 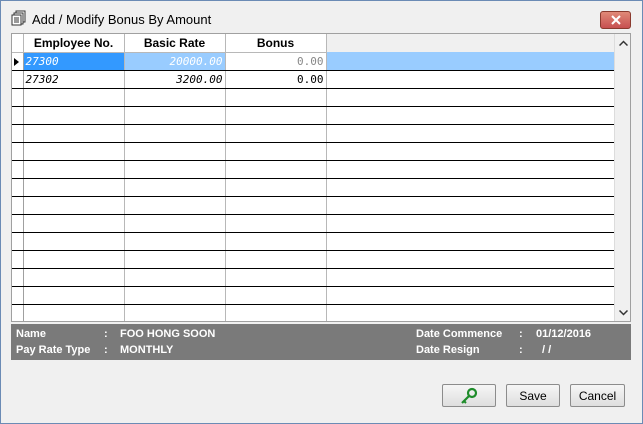 I want to click on save-button-label: Save, so click(x=533, y=395).